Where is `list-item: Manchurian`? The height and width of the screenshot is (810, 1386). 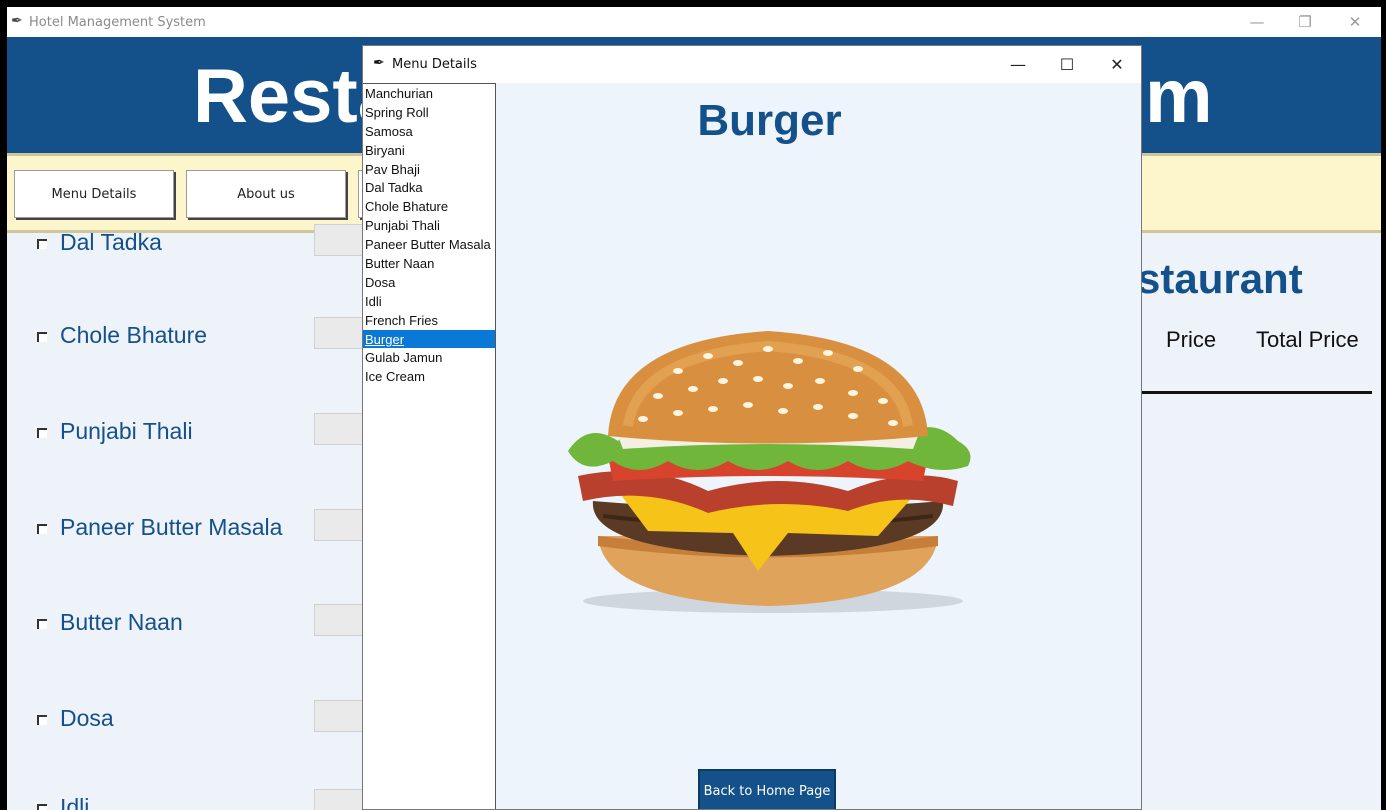
list-item: Manchurian is located at coordinates (429, 93).